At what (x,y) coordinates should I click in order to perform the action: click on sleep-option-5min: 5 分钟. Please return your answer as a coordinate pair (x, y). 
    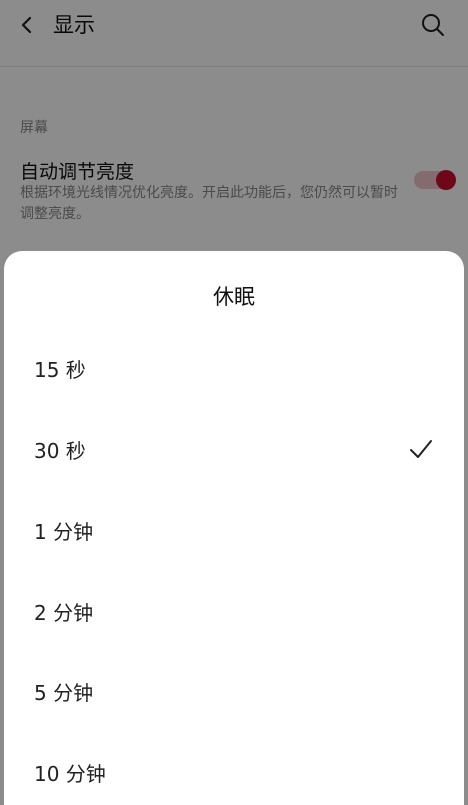
    Looking at the image, I should click on (234, 691).